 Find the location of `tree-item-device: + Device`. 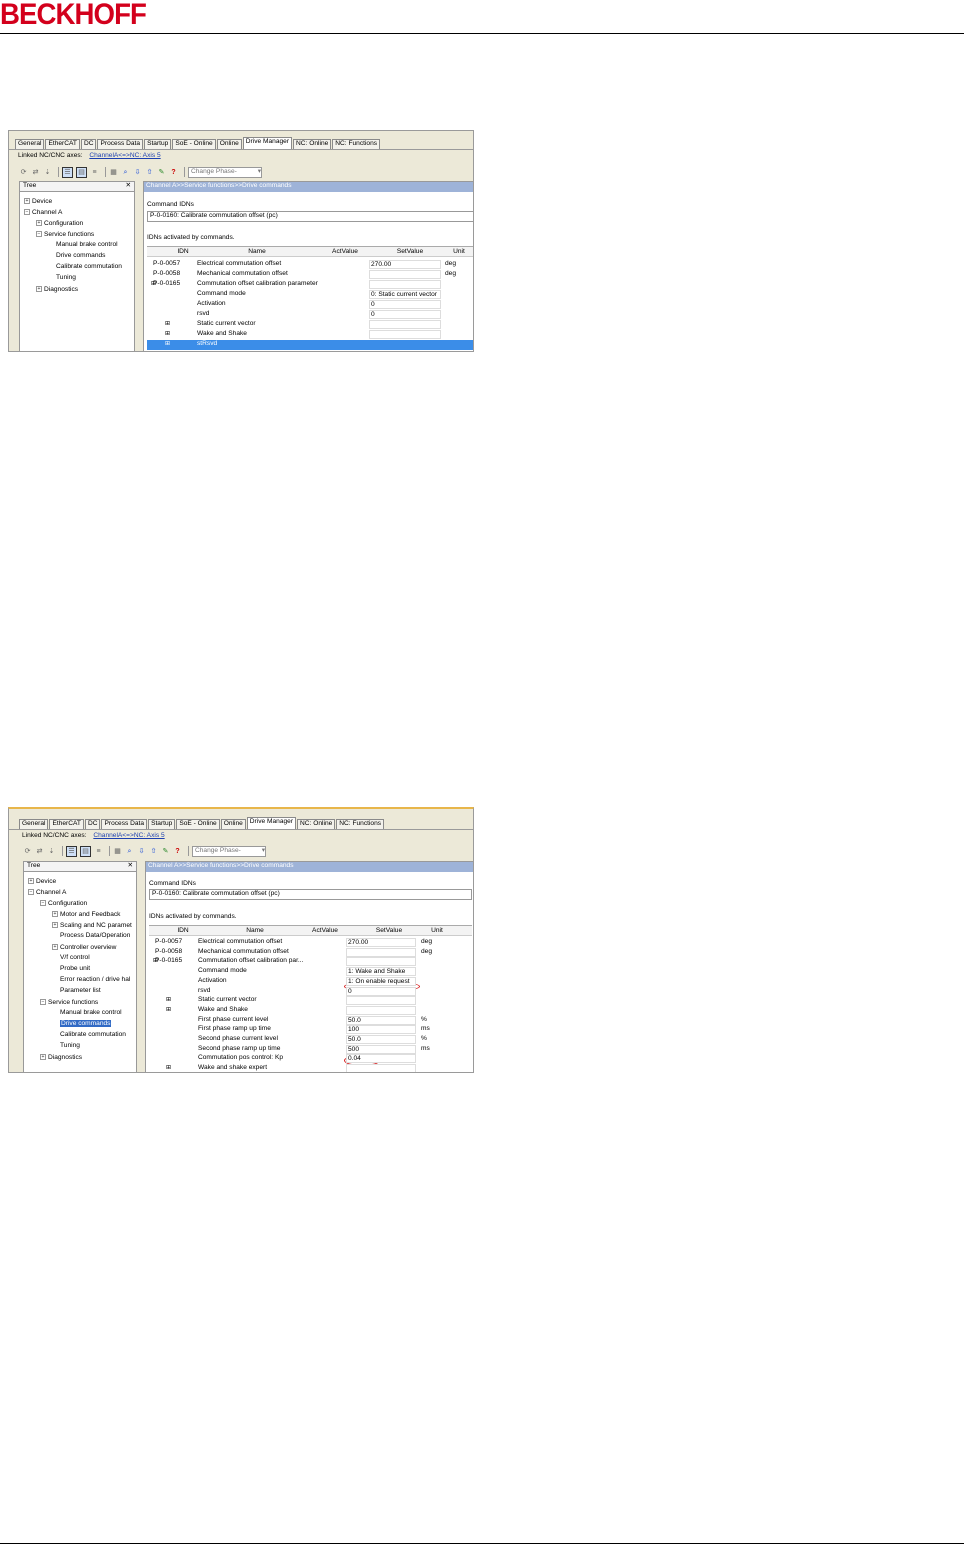

tree-item-device: + Device is located at coordinates (38, 201).